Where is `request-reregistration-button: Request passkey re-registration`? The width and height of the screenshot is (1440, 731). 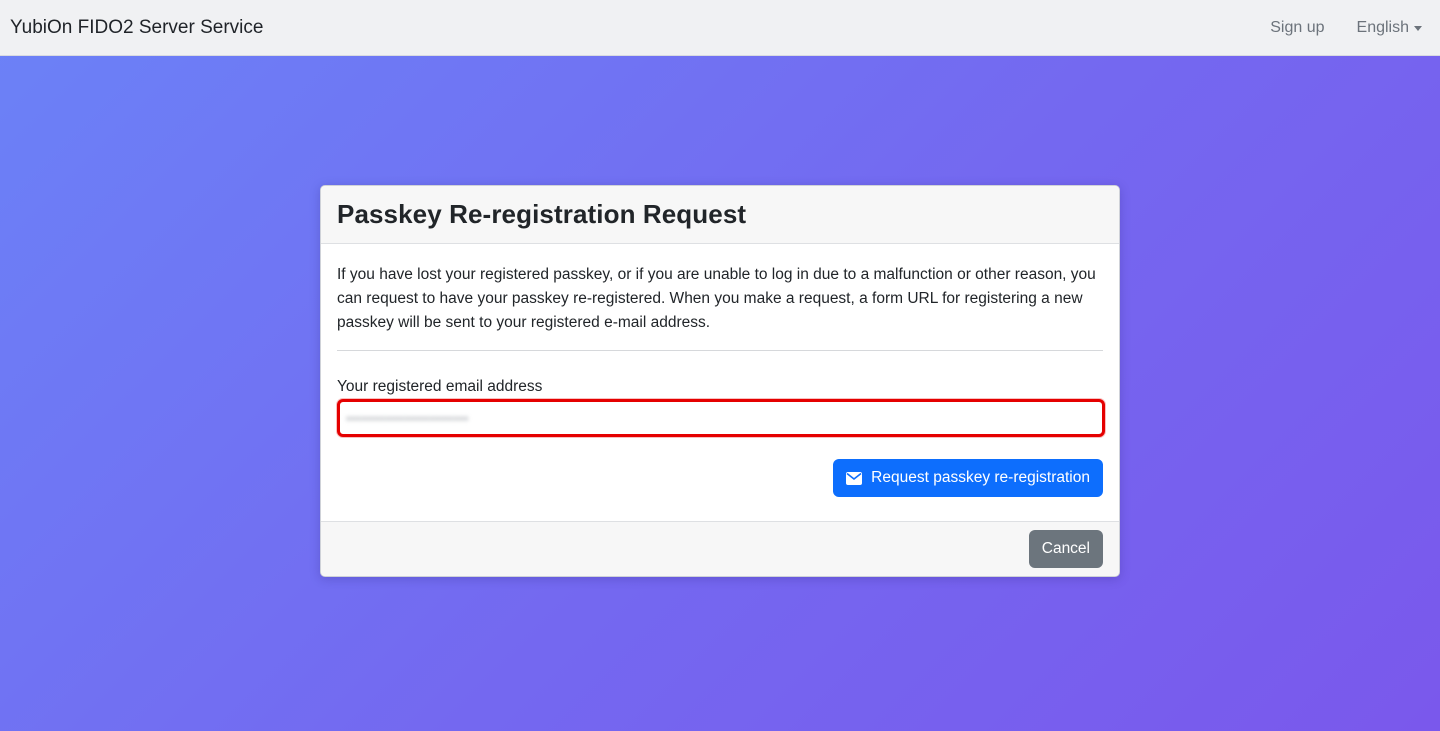 request-reregistration-button: Request passkey re-registration is located at coordinates (968, 478).